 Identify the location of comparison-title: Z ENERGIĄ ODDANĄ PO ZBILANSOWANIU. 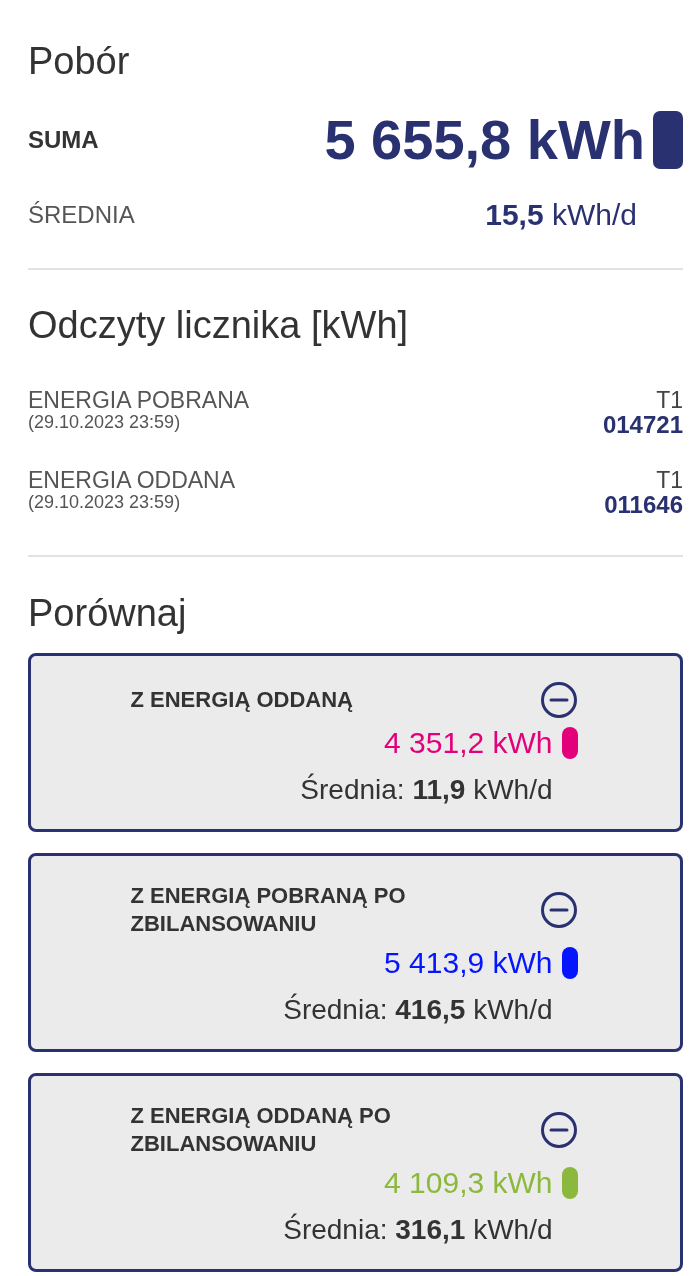
(261, 1130).